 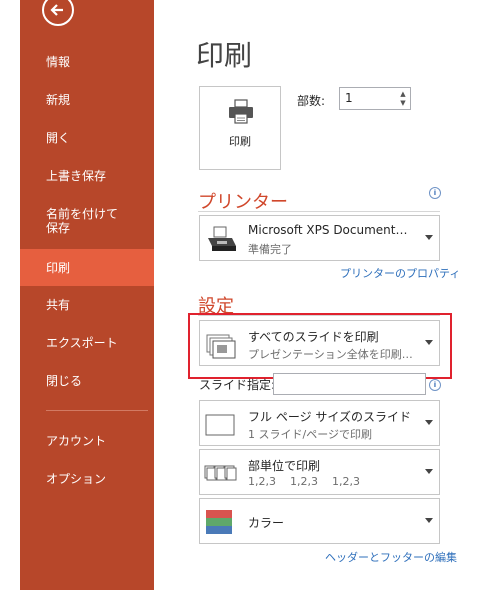 I want to click on copies-increment-button: ▲, so click(x=403, y=94).